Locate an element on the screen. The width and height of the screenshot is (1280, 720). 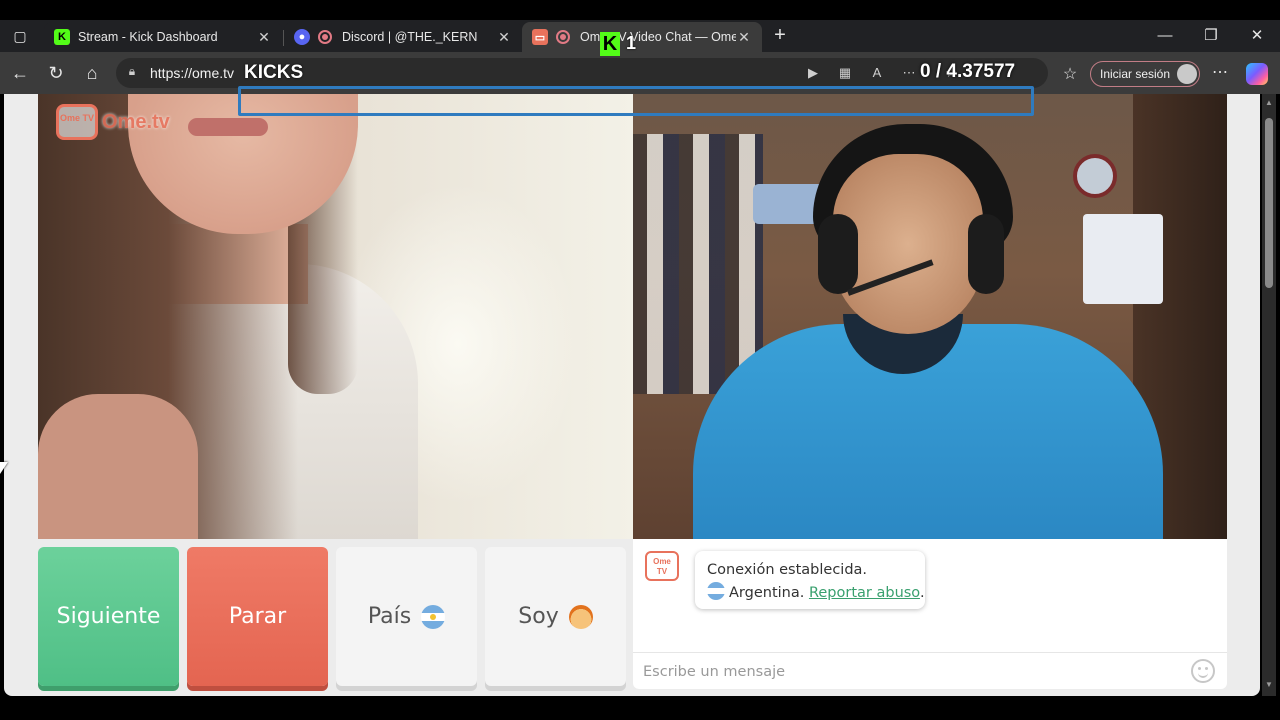
country-text: Argentina. is located at coordinates (767, 593).